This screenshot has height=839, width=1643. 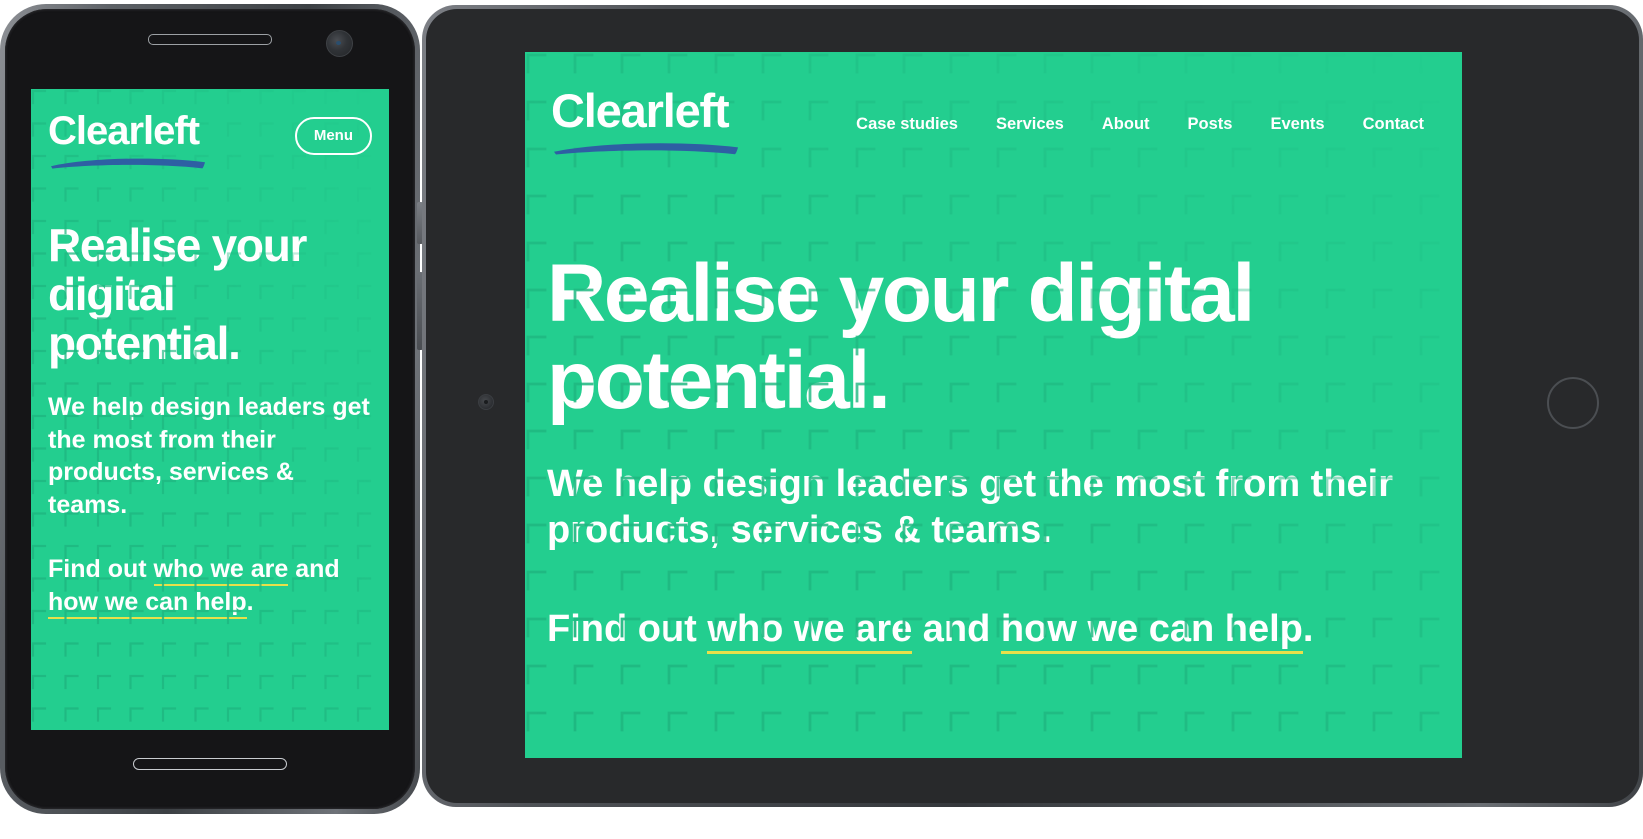 I want to click on nav-link-contact: Contact, so click(x=1393, y=124).